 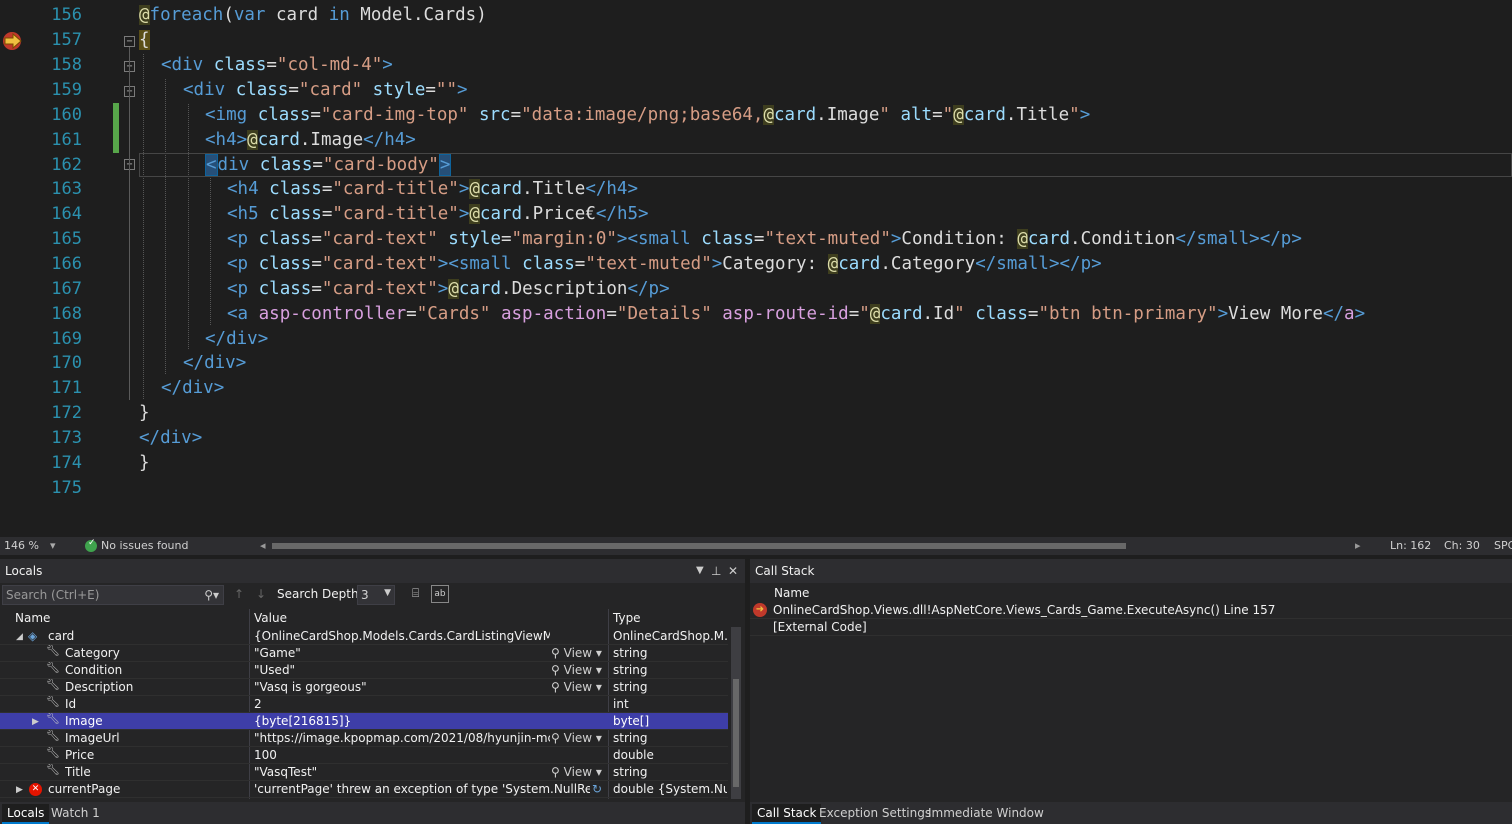 What do you see at coordinates (884, 115) in the screenshot?
I see `html-string: "` at bounding box center [884, 115].